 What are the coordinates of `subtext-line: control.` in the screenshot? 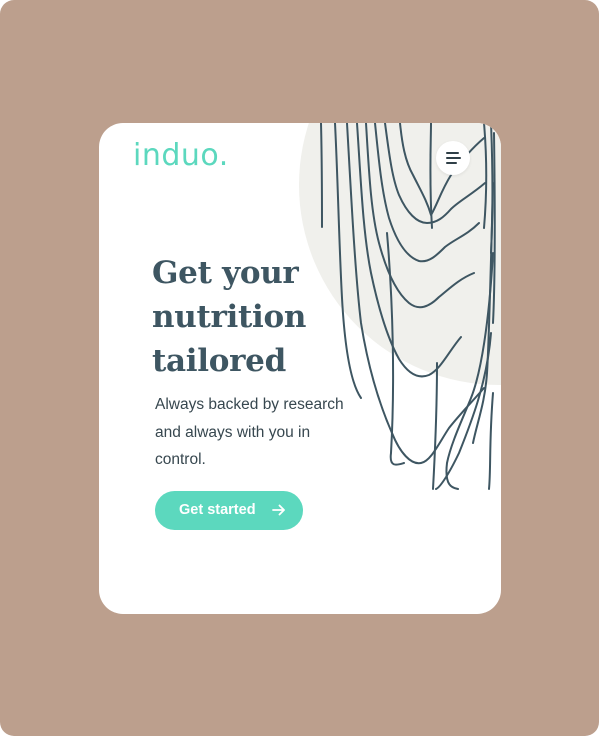 It's located at (180, 459).